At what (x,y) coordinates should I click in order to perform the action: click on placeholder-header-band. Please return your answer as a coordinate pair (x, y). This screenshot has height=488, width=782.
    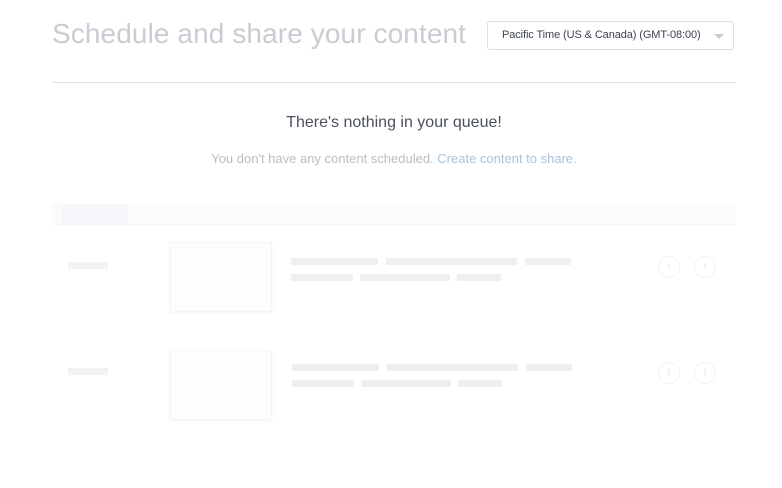
    Looking at the image, I should click on (394, 214).